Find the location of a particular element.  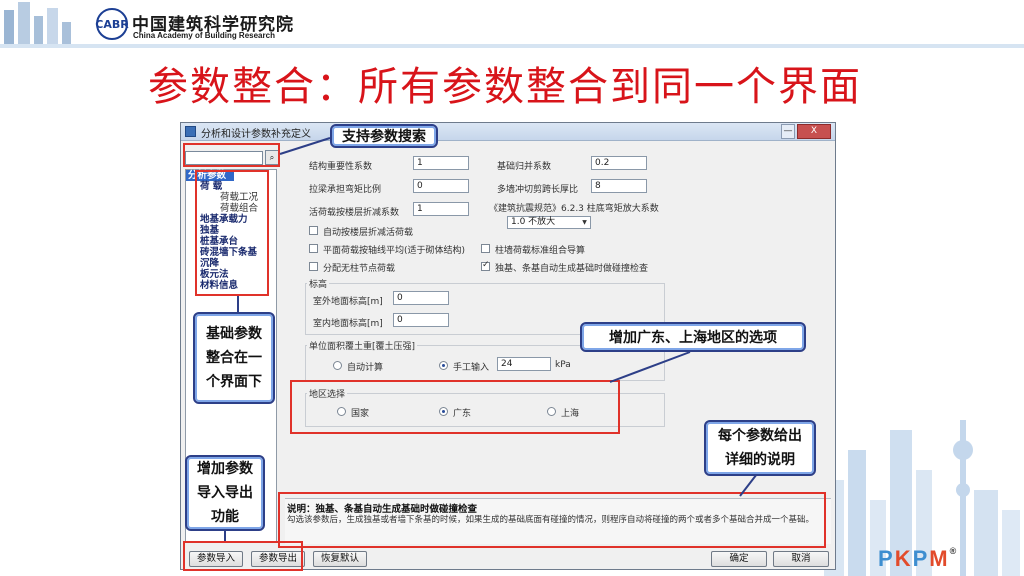

dialog-title: 分析和设计参数补充定义 is located at coordinates (256, 134).